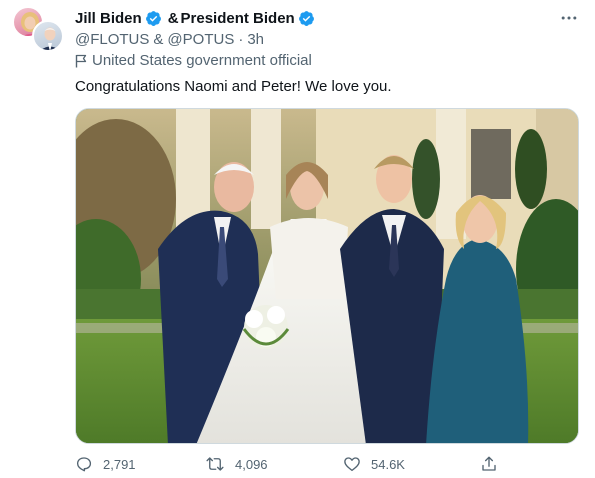  I want to click on avatar-president-biden, so click(48, 36).